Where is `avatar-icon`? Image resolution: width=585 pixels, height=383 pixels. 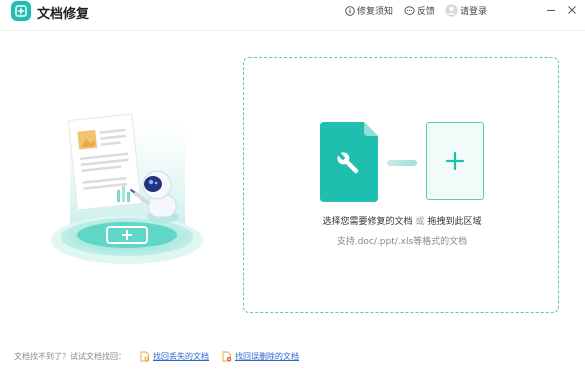 avatar-icon is located at coordinates (451, 10).